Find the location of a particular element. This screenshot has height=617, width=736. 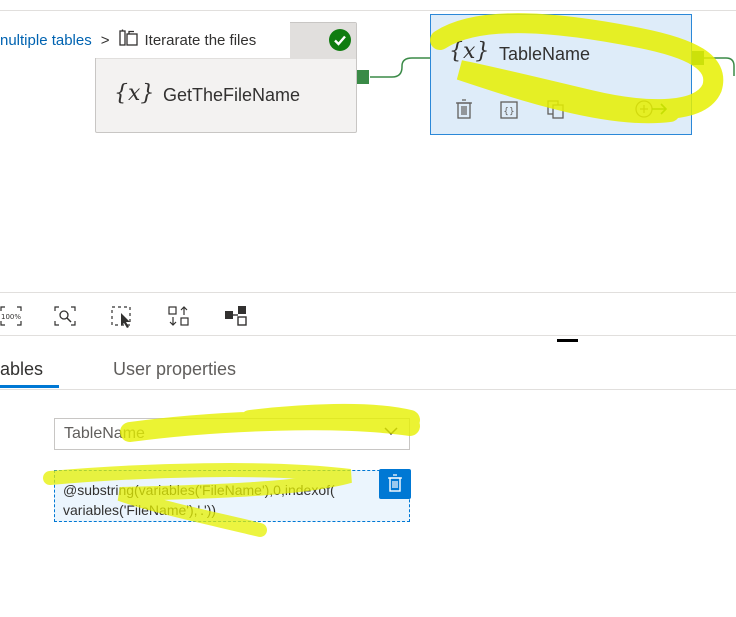

breadcrumb-parent-link: nultiple tables is located at coordinates (46, 40).